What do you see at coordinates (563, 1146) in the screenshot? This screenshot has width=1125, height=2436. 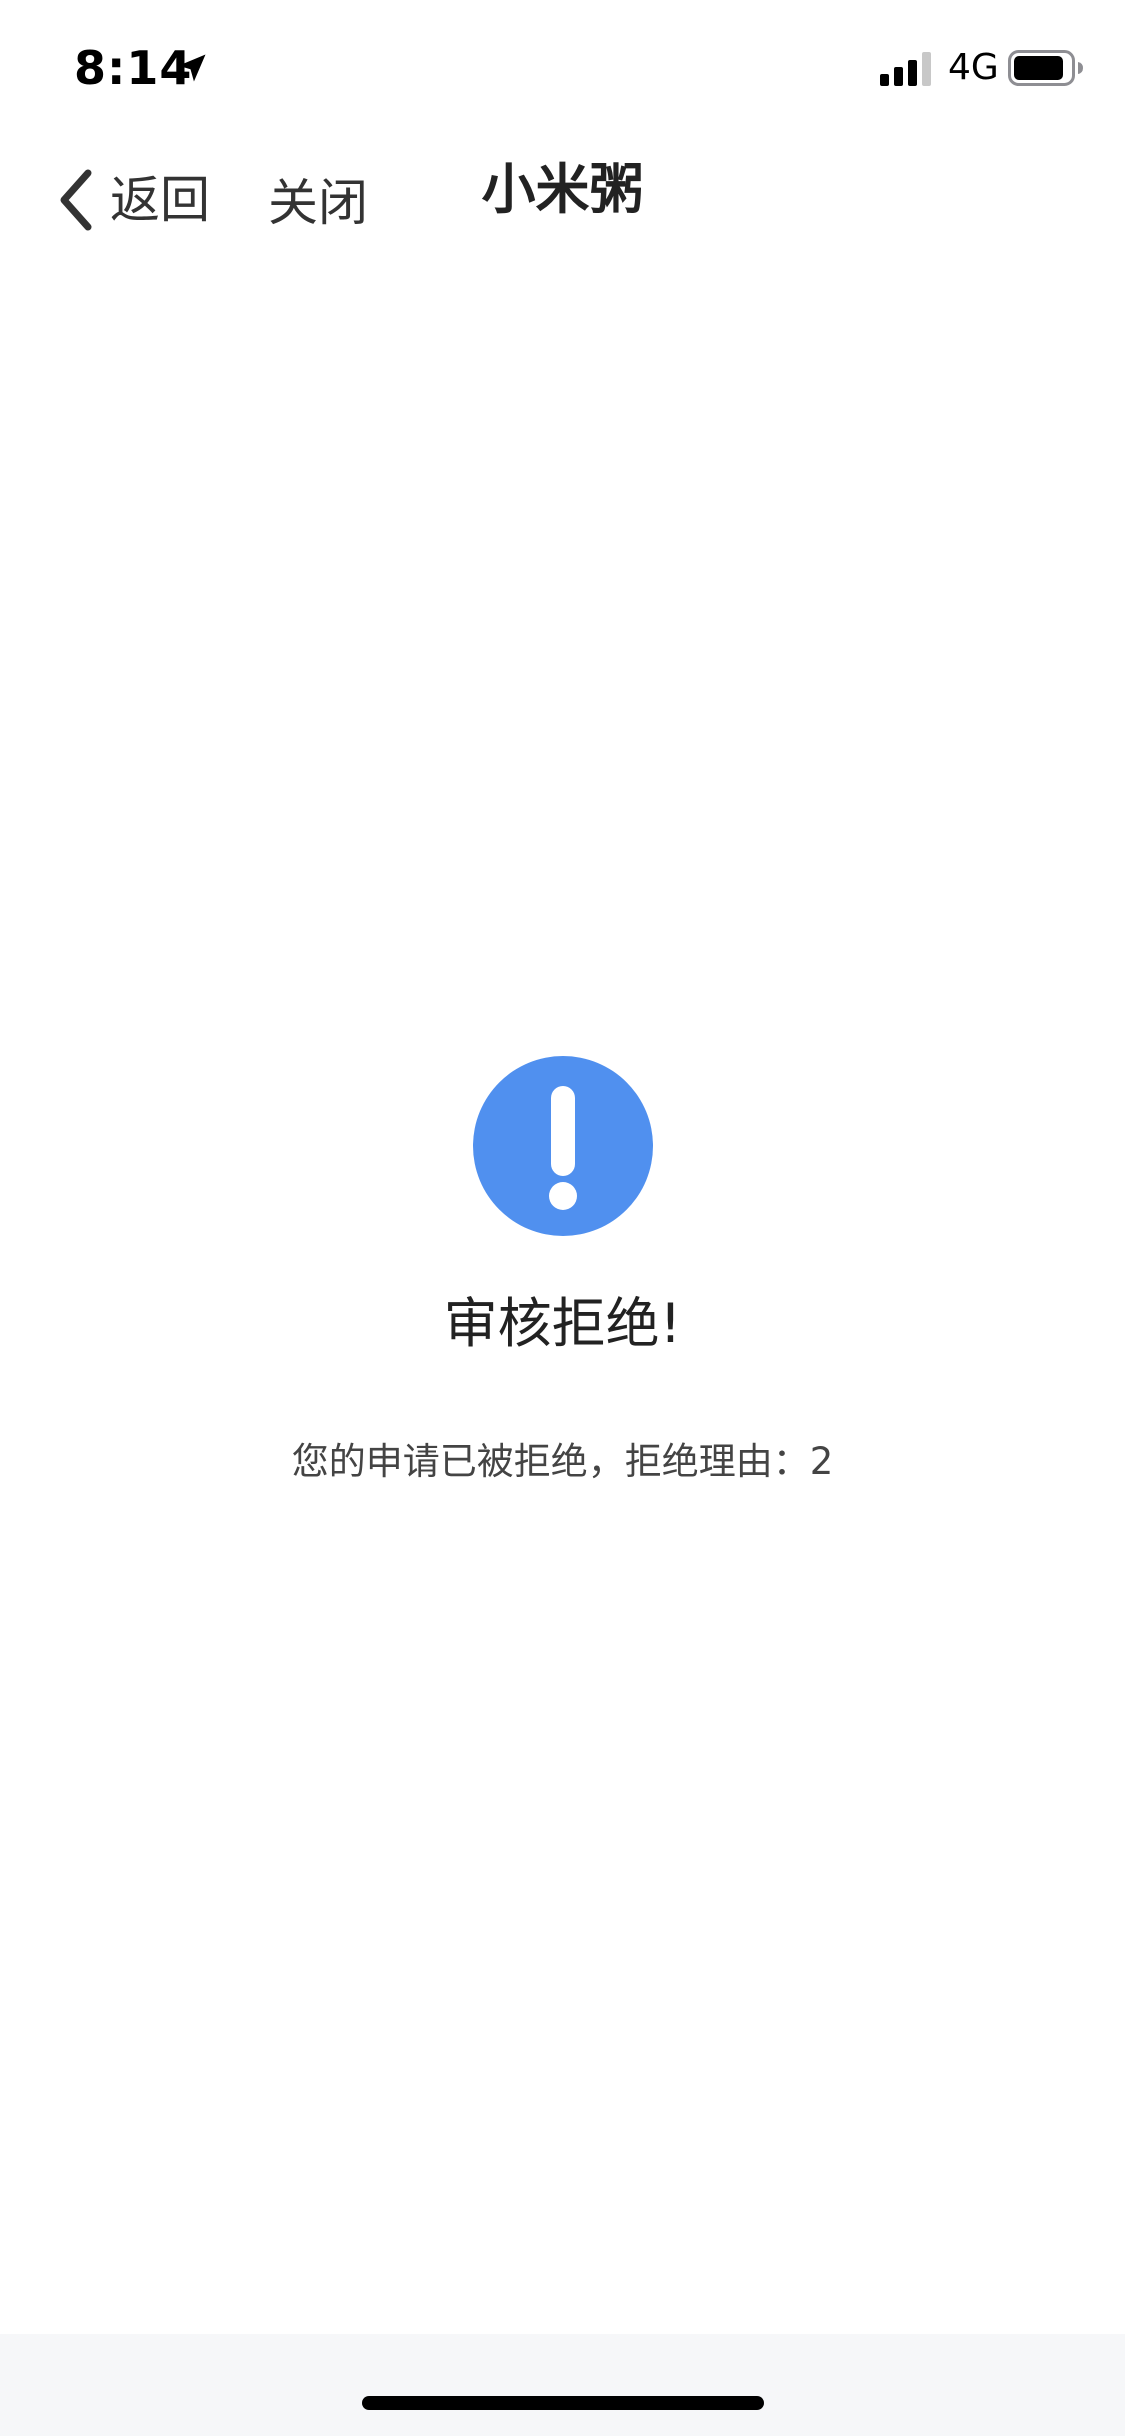 I see `exclamation-circle-icon` at bounding box center [563, 1146].